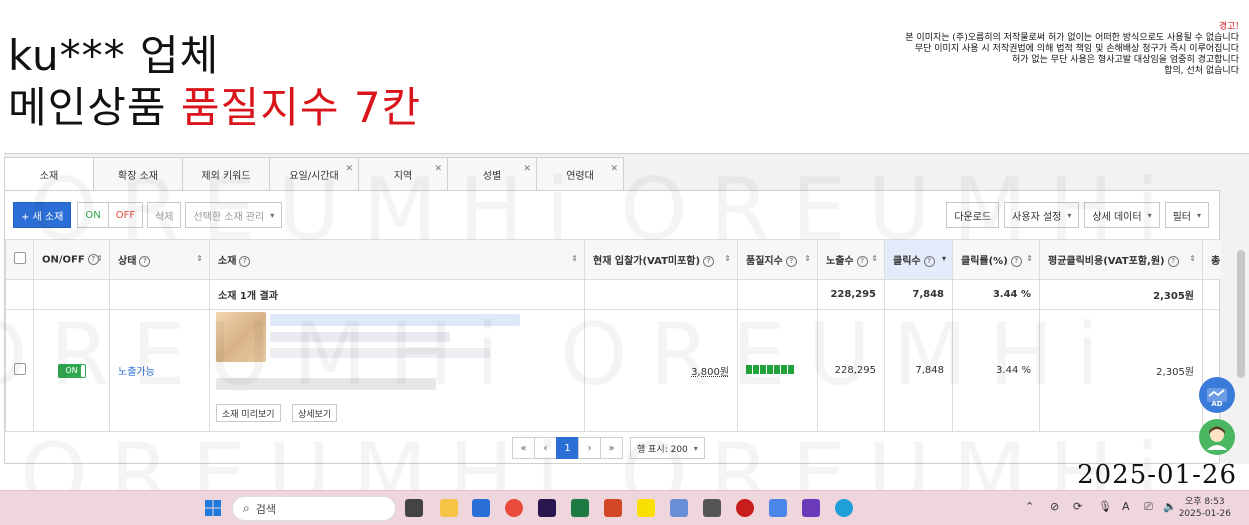 The height and width of the screenshot is (525, 1249). Describe the element at coordinates (611, 448) in the screenshot. I see `last-page-button: »` at that location.